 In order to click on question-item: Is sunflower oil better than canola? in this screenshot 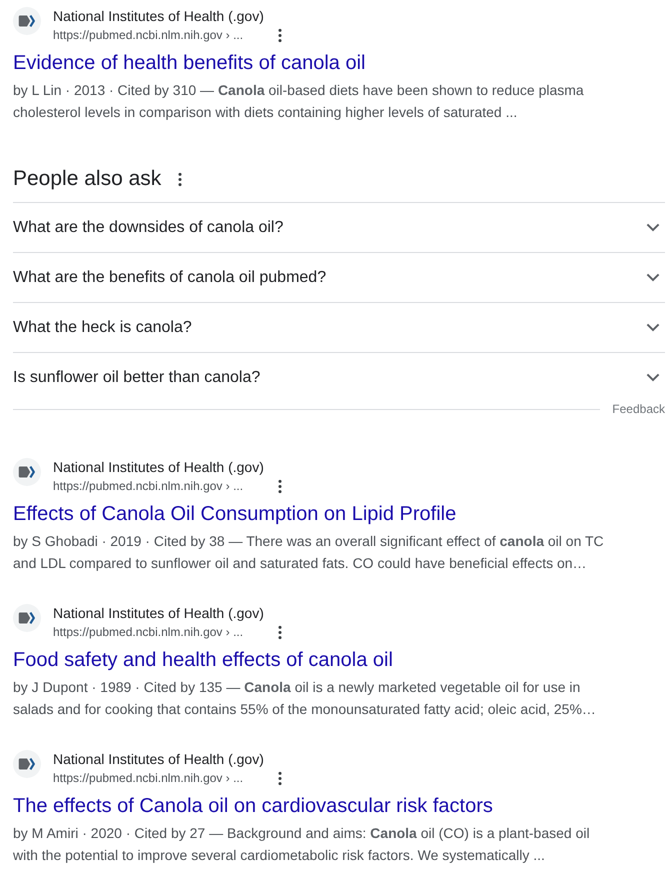, I will do `click(339, 377)`.